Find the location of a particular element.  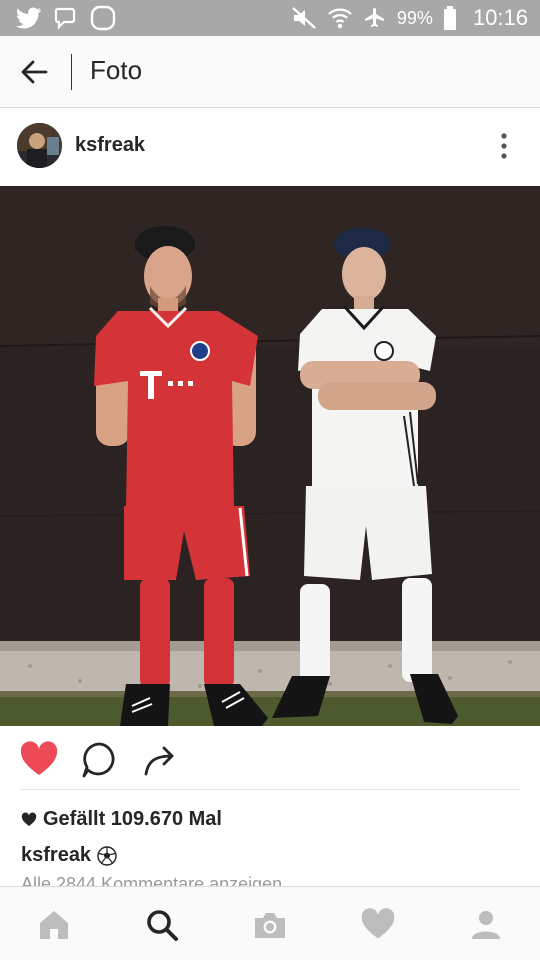

battery-icon is located at coordinates (450, 18).